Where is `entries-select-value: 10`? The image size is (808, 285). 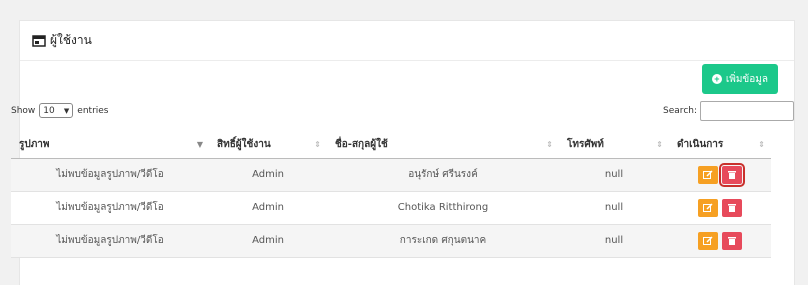
entries-select-value: 10 is located at coordinates (49, 110).